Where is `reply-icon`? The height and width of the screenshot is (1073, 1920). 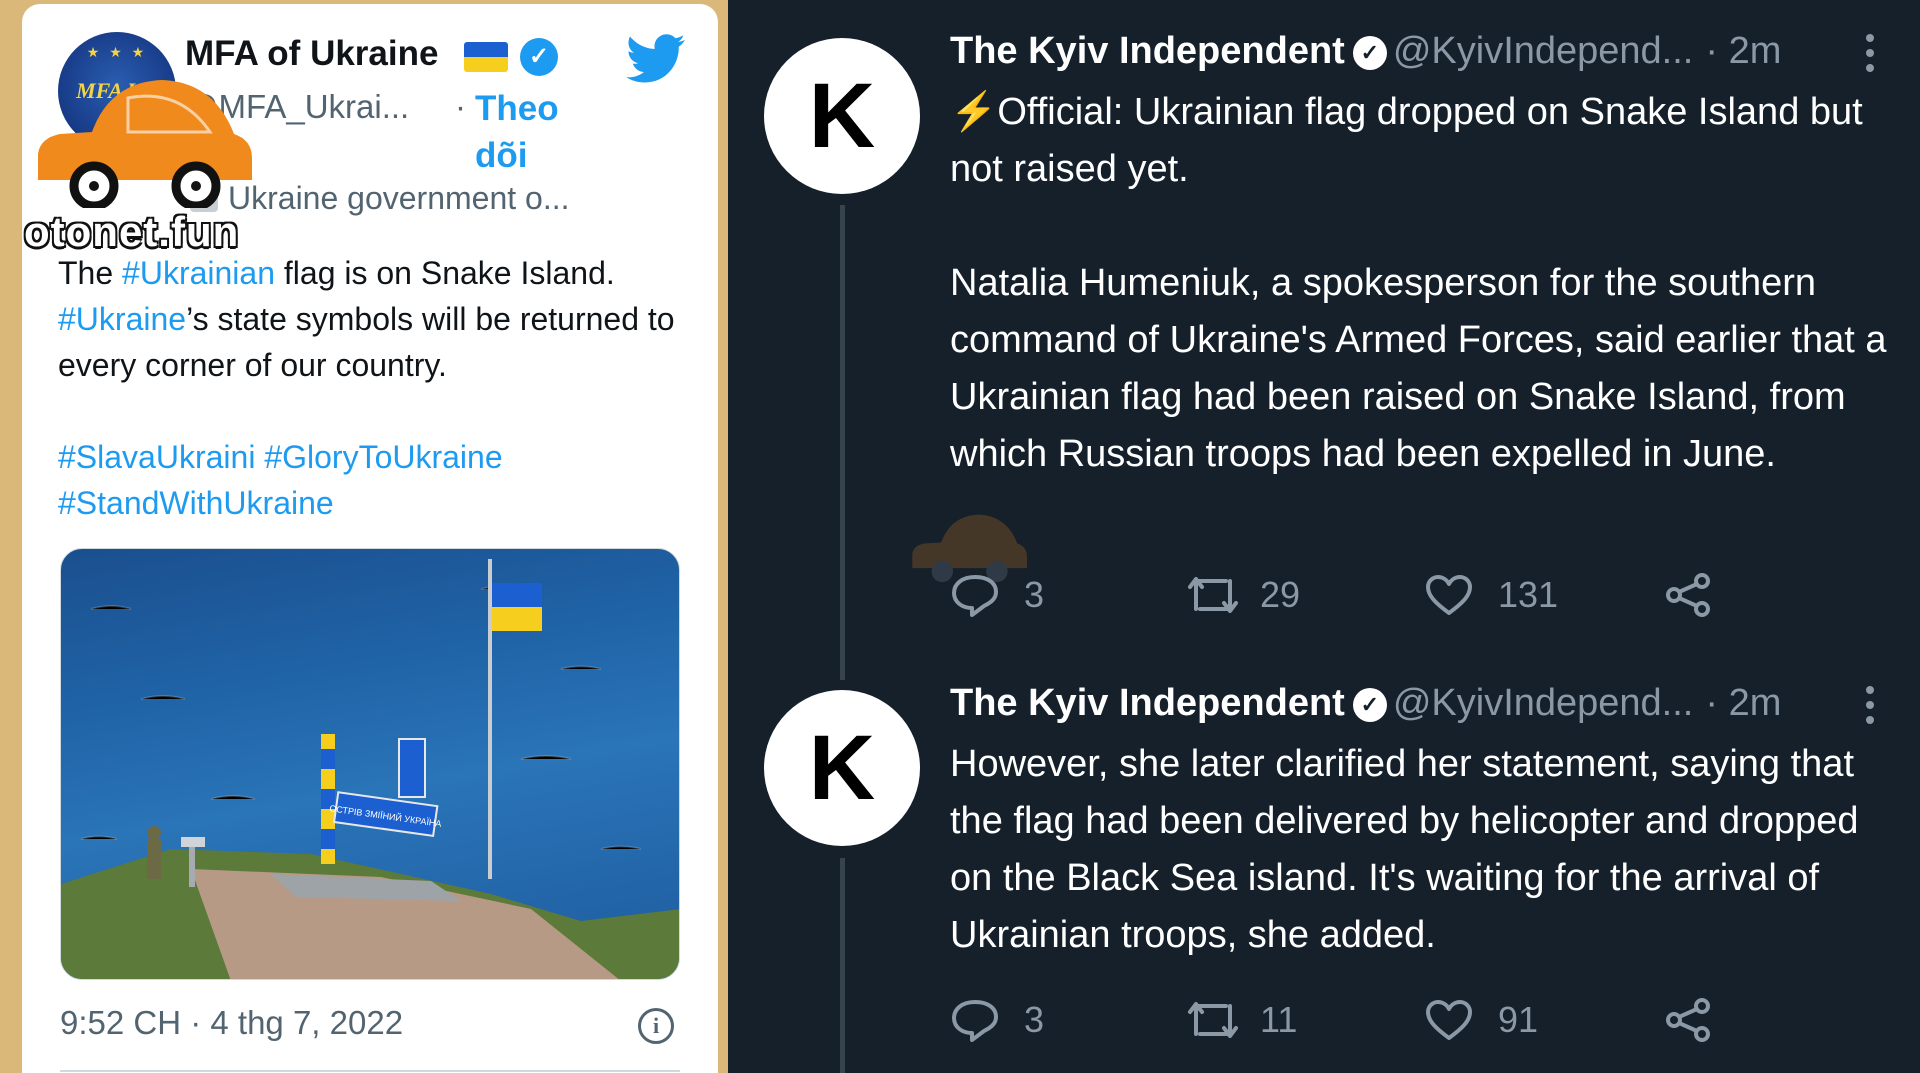
reply-icon is located at coordinates (975, 1021).